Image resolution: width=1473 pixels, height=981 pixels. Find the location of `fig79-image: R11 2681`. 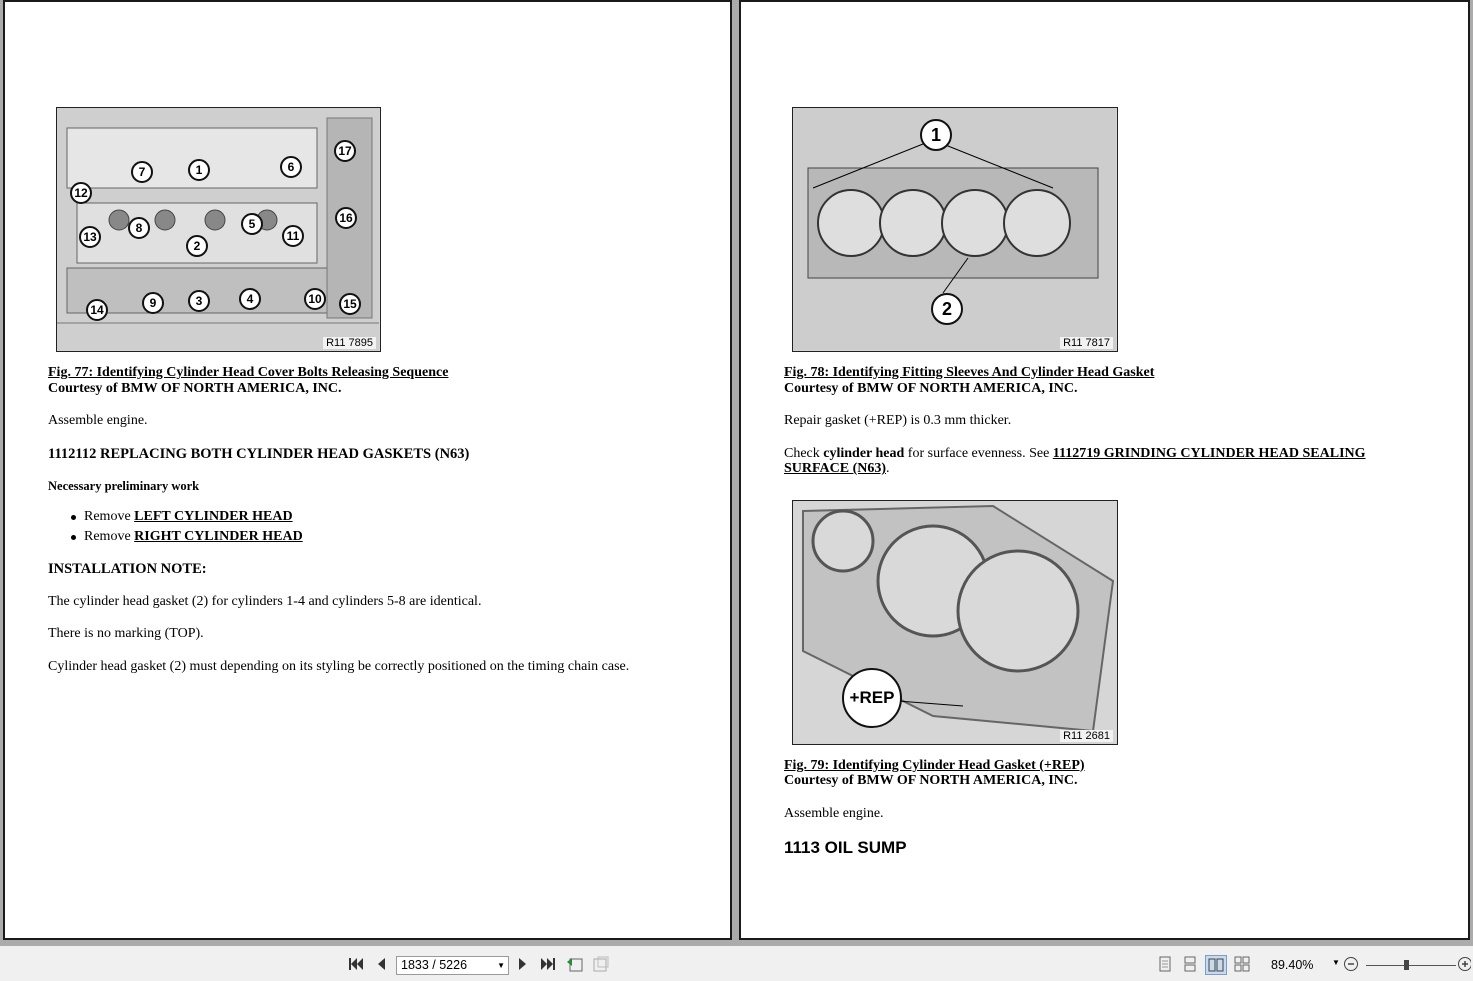

fig79-image: R11 2681 is located at coordinates (955, 622).